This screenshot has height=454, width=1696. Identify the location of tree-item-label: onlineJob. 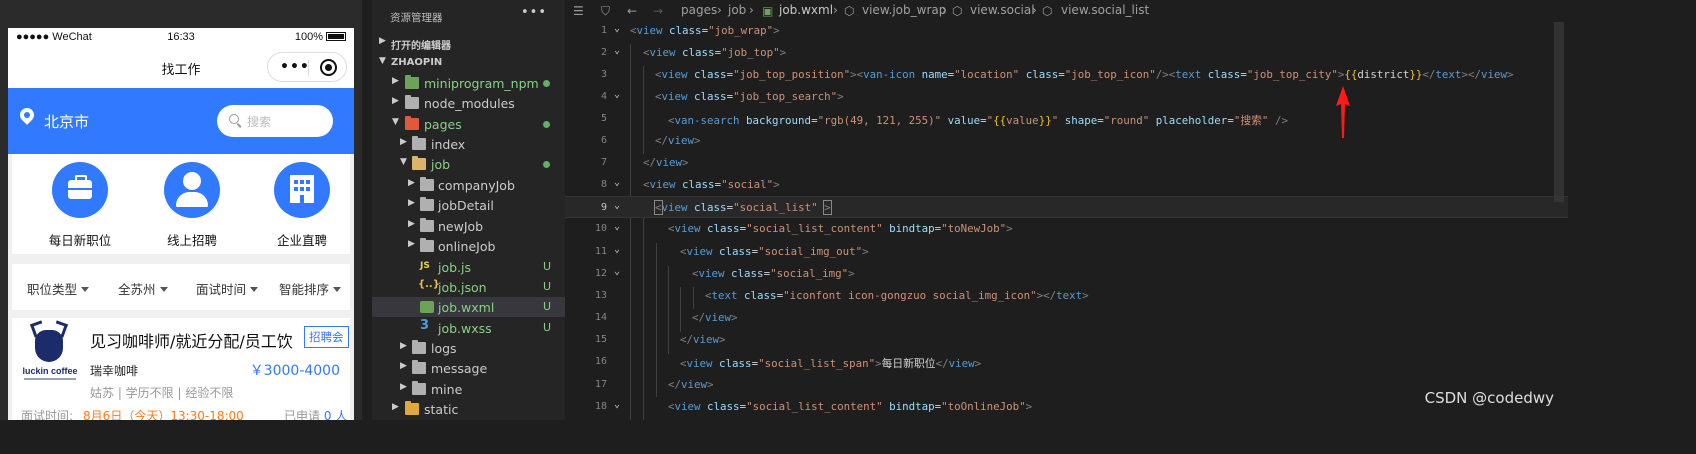
(467, 246).